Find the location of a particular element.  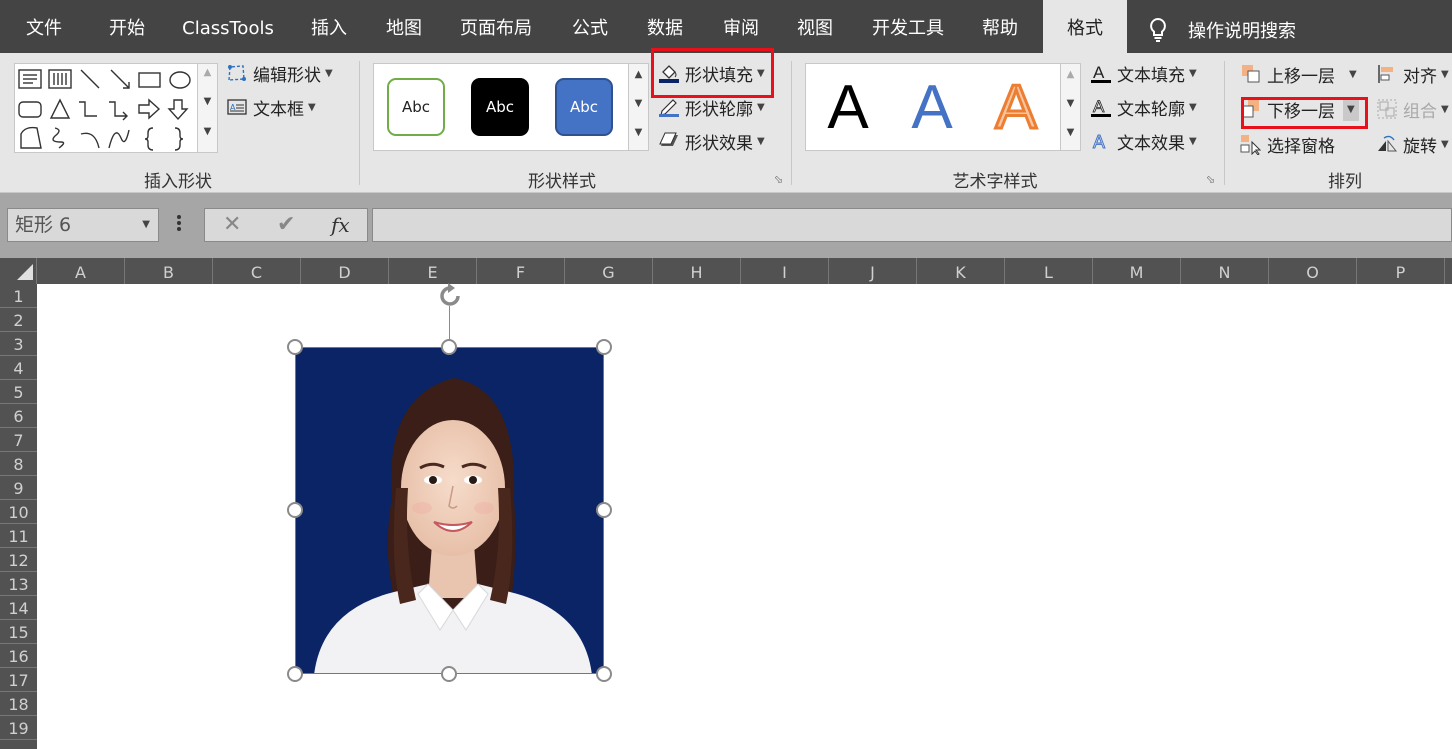

tab-home: 开始 is located at coordinates (127, 26).